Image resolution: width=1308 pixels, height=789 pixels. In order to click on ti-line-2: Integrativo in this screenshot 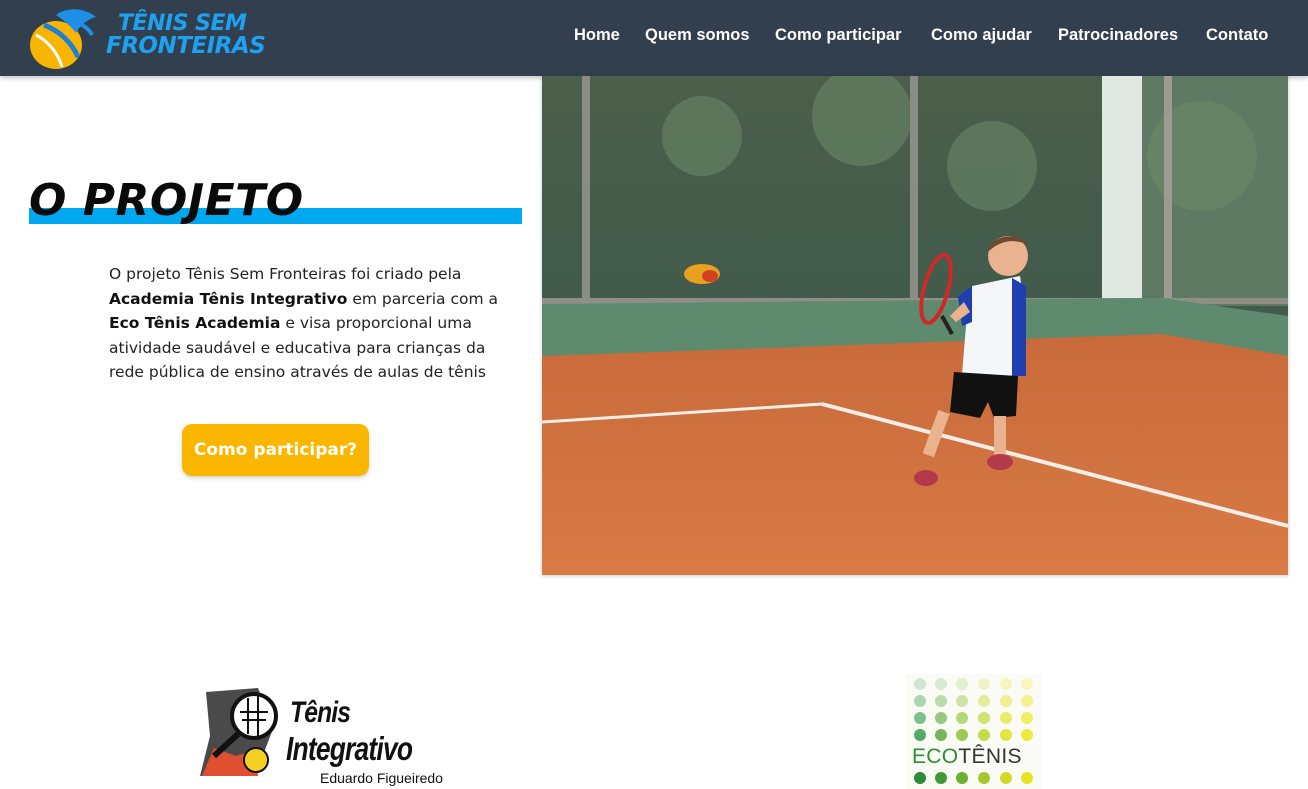, I will do `click(349, 748)`.